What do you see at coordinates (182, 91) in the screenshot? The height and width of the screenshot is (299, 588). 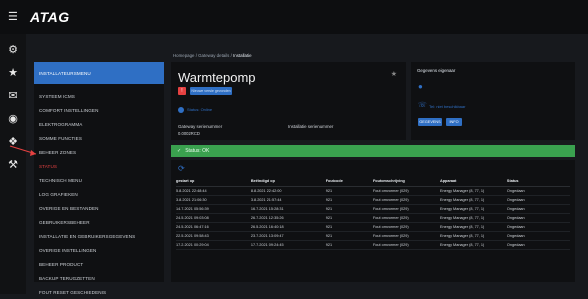 I see `warning-icon: !` at bounding box center [182, 91].